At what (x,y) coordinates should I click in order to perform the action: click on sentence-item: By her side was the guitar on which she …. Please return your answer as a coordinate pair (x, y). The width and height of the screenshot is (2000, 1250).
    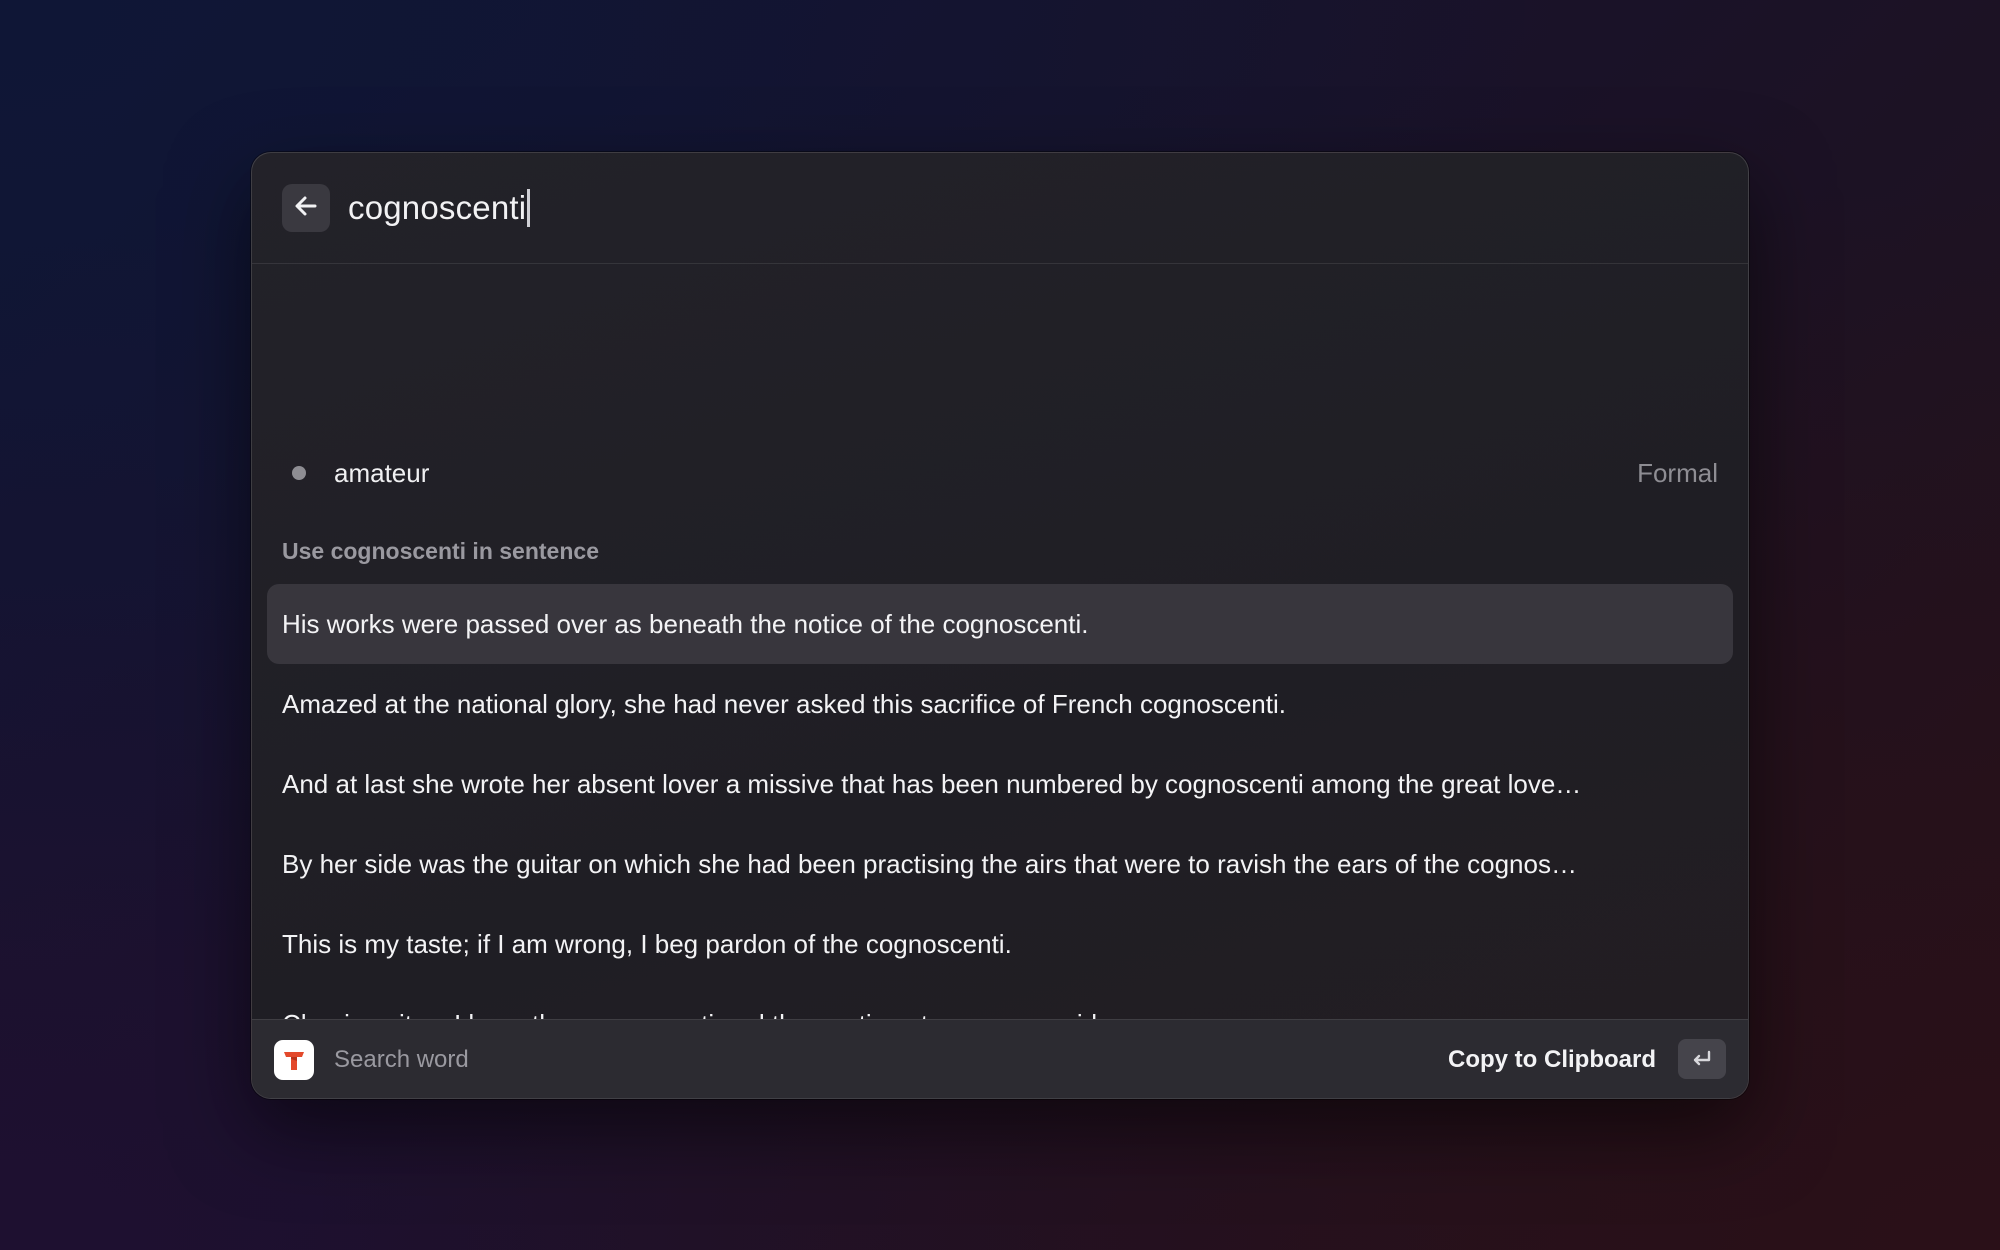
    Looking at the image, I should click on (1000, 864).